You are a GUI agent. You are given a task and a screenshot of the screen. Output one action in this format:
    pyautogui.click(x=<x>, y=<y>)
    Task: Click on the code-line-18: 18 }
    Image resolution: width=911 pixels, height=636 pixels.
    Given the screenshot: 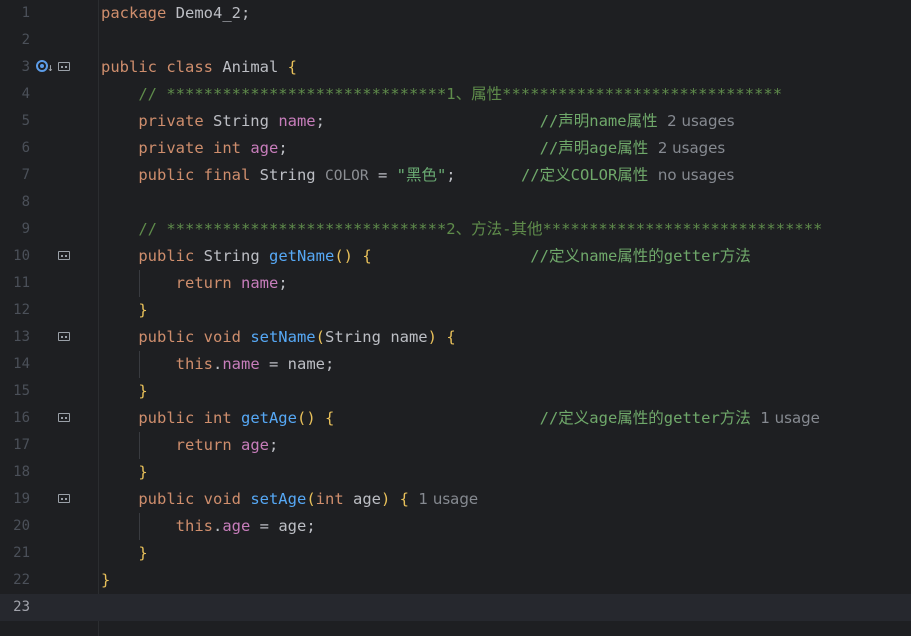 What is the action you would take?
    pyautogui.click(x=455, y=472)
    